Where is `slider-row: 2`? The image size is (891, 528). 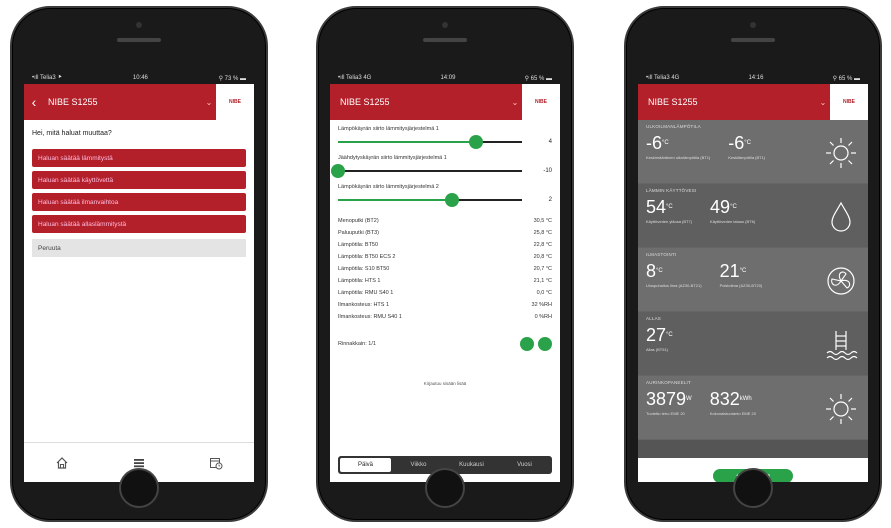 slider-row: 2 is located at coordinates (445, 200).